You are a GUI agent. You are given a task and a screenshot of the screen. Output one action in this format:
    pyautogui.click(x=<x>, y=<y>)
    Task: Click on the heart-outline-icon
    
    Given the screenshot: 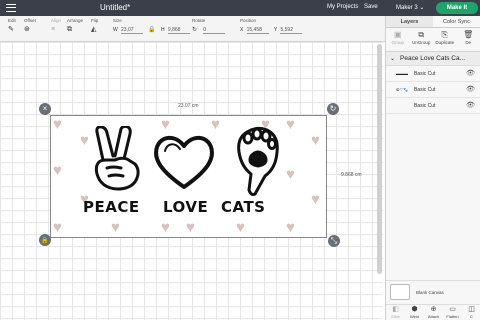 What is the action you would take?
    pyautogui.click(x=184, y=162)
    